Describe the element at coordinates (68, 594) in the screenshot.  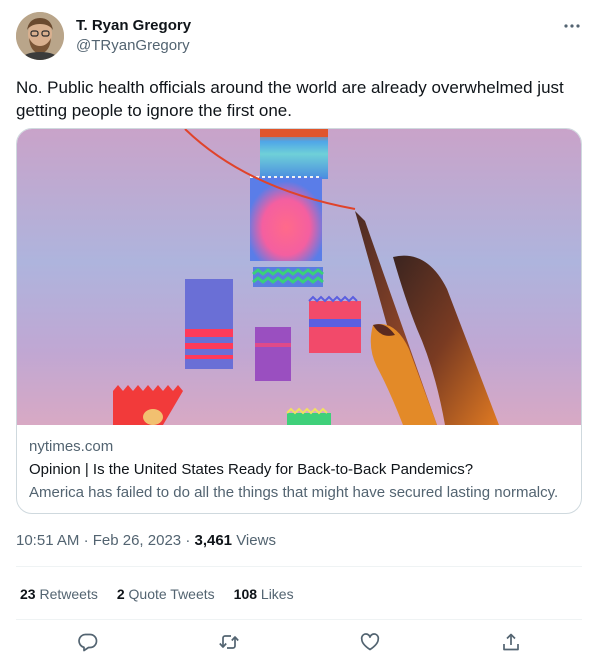
I see `retweets-label: Retweets` at that location.